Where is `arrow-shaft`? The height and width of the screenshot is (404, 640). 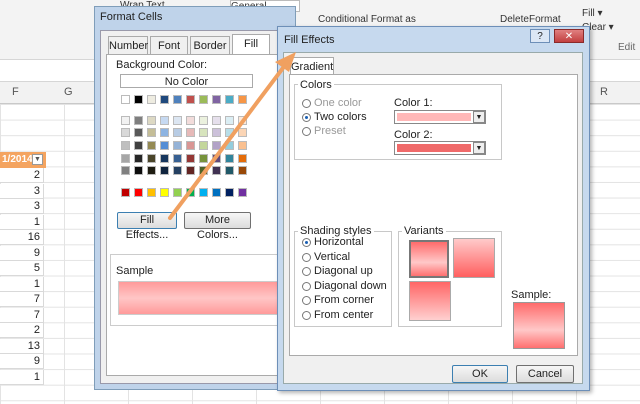
arrow-shaft is located at coordinates (228, 141).